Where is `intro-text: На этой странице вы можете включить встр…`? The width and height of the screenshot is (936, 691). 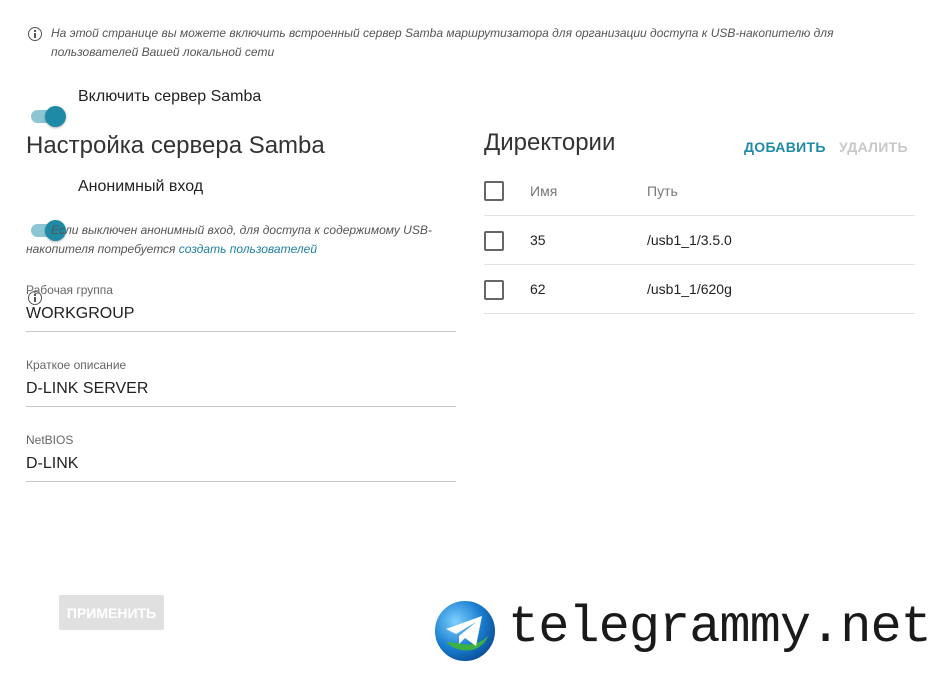 intro-text: На этой странице вы можете включить встр… is located at coordinates (442, 42).